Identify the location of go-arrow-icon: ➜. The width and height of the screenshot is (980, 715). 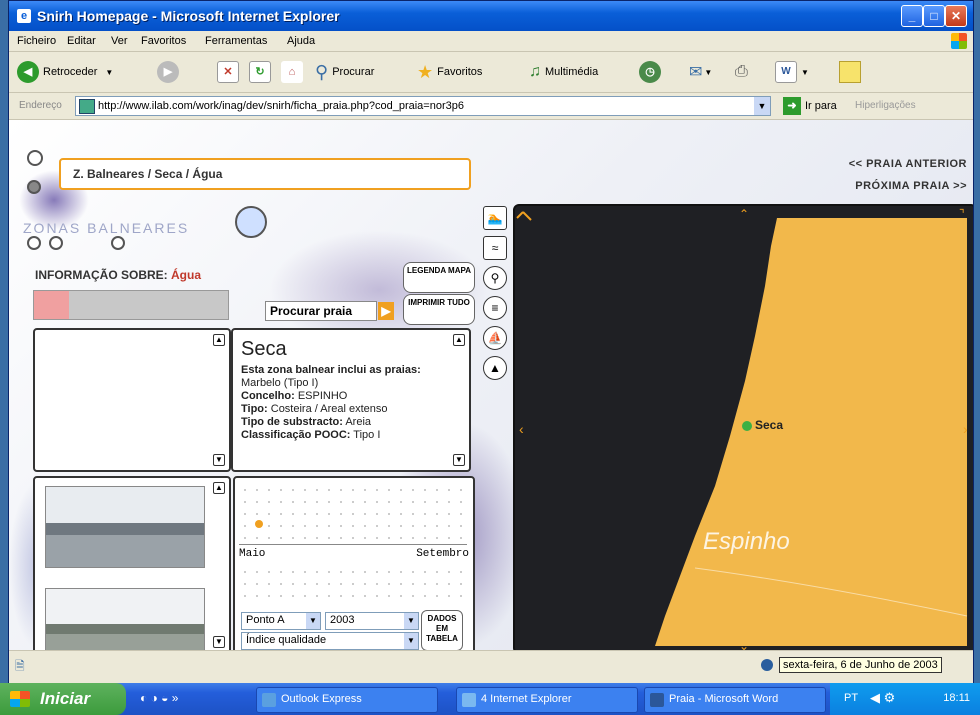
(792, 106).